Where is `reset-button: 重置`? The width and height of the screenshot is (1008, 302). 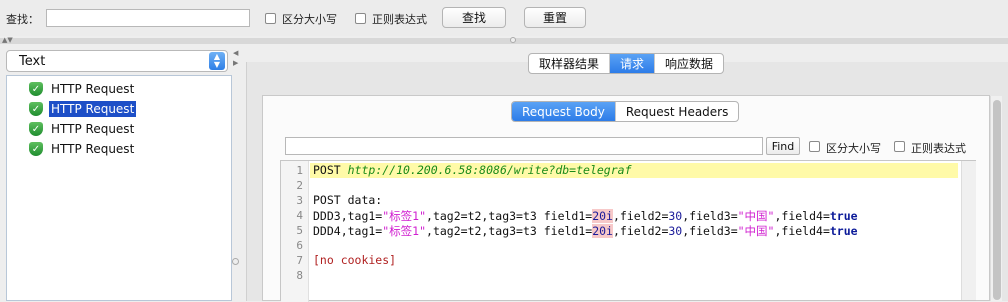 reset-button: 重置 is located at coordinates (555, 17).